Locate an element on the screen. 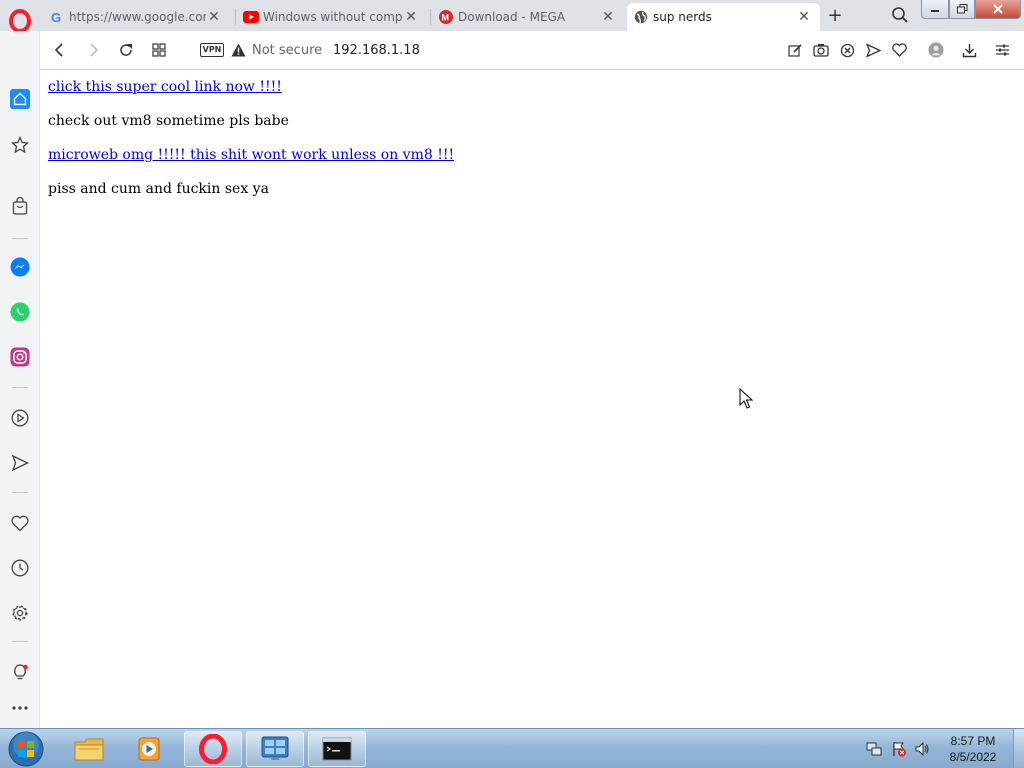 This screenshot has height=768, width=1024. folder-icon is located at coordinates (89, 749).